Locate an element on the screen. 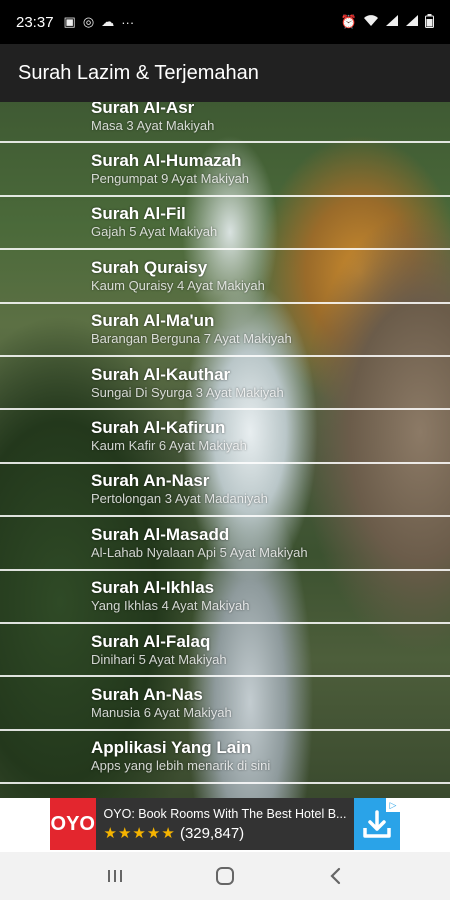 Image resolution: width=450 pixels, height=900 pixels. more-icon: ··· is located at coordinates (128, 22).